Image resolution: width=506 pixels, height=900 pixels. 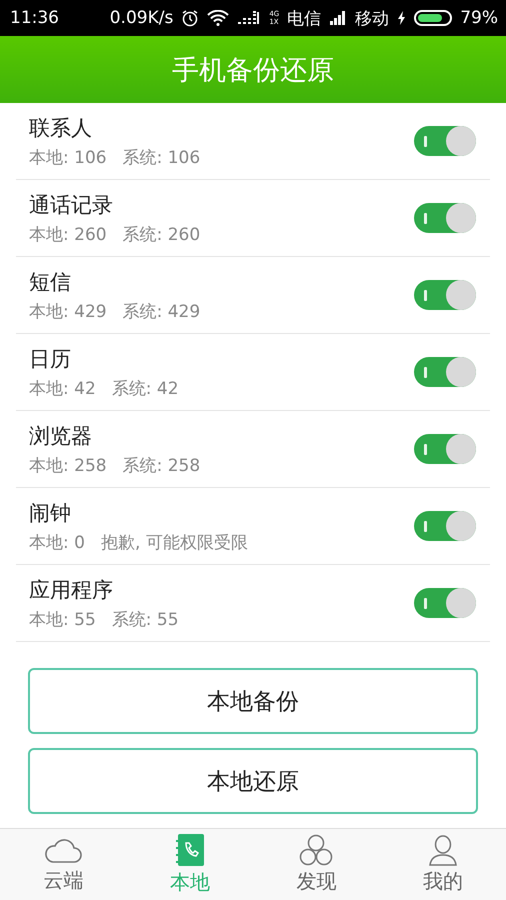 What do you see at coordinates (68, 235) in the screenshot?
I see `local-count: 本地: 260` at bounding box center [68, 235].